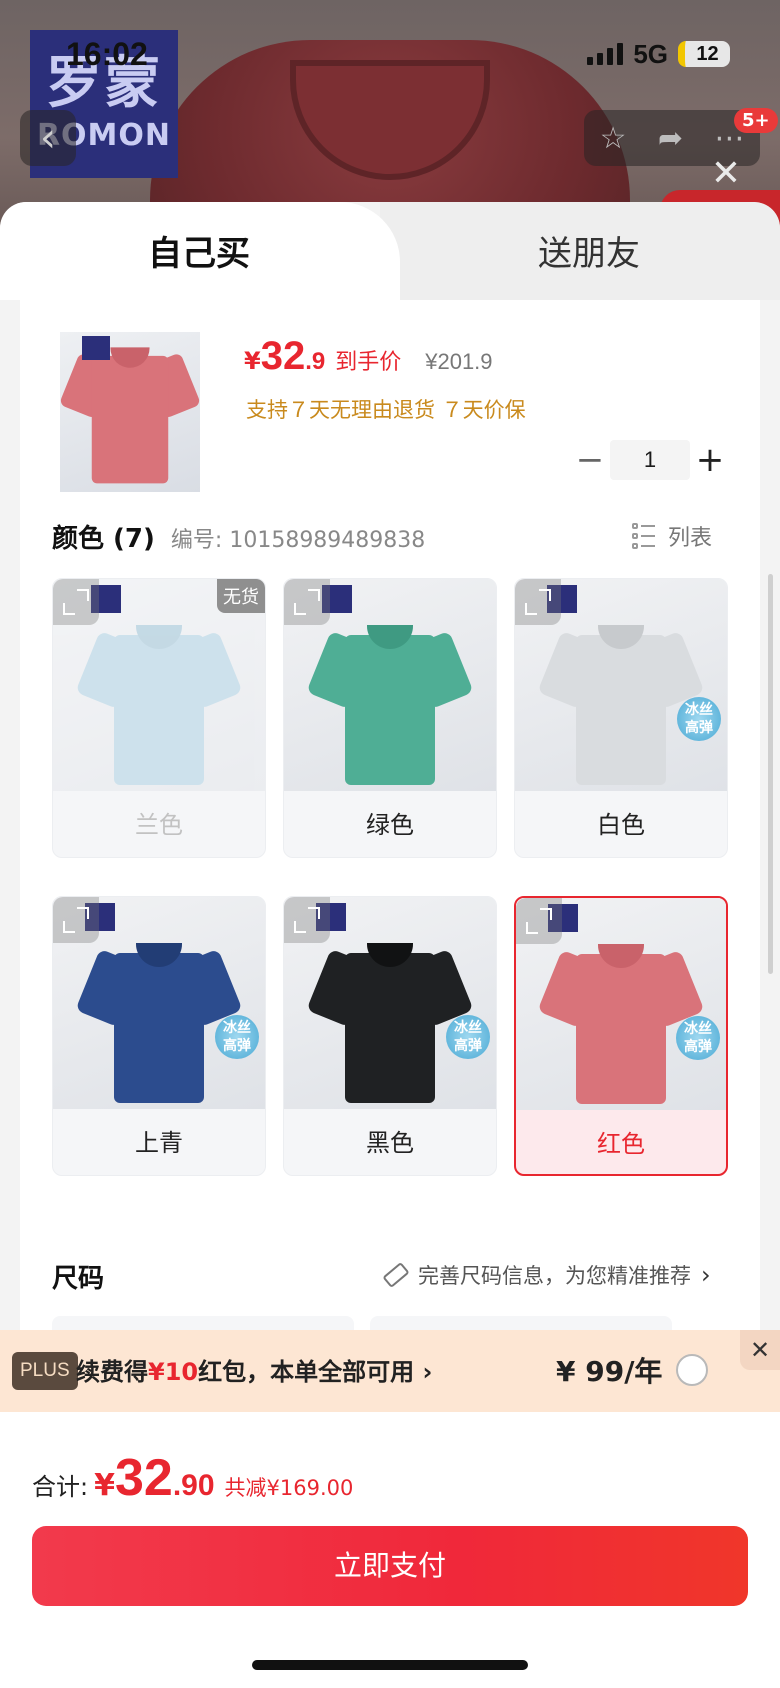 The image size is (780, 1688). I want to click on color-header: 颜色 (7) 编号: 10158989489838, so click(238, 536).